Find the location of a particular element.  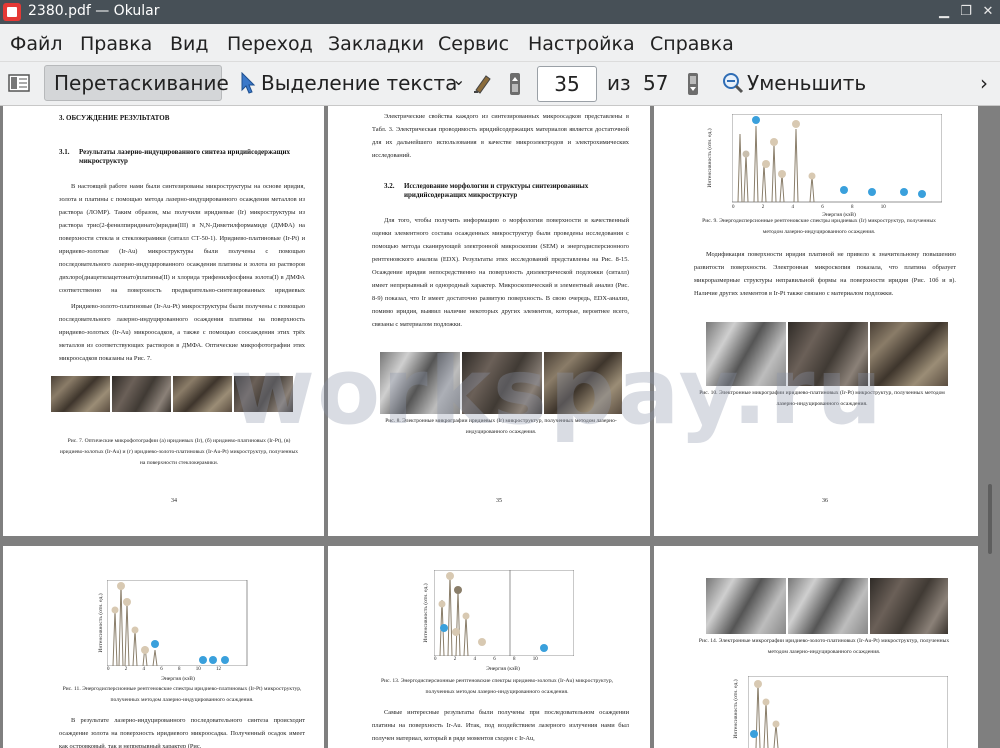

okular-app-icon is located at coordinates (12, 12).